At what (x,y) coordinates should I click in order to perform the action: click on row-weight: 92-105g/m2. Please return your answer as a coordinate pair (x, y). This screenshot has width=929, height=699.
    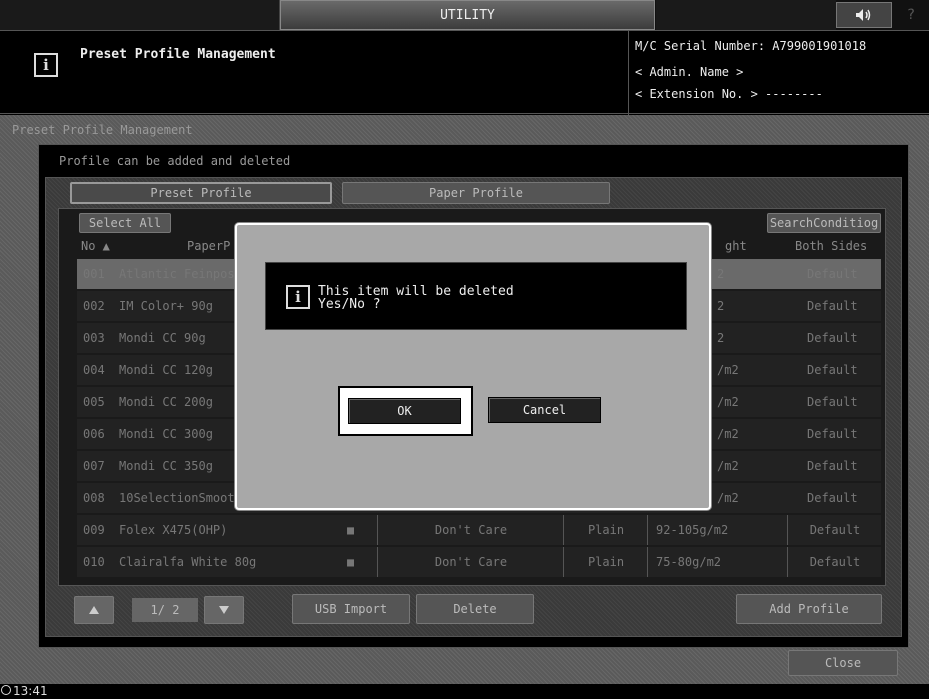
    Looking at the image, I should click on (721, 530).